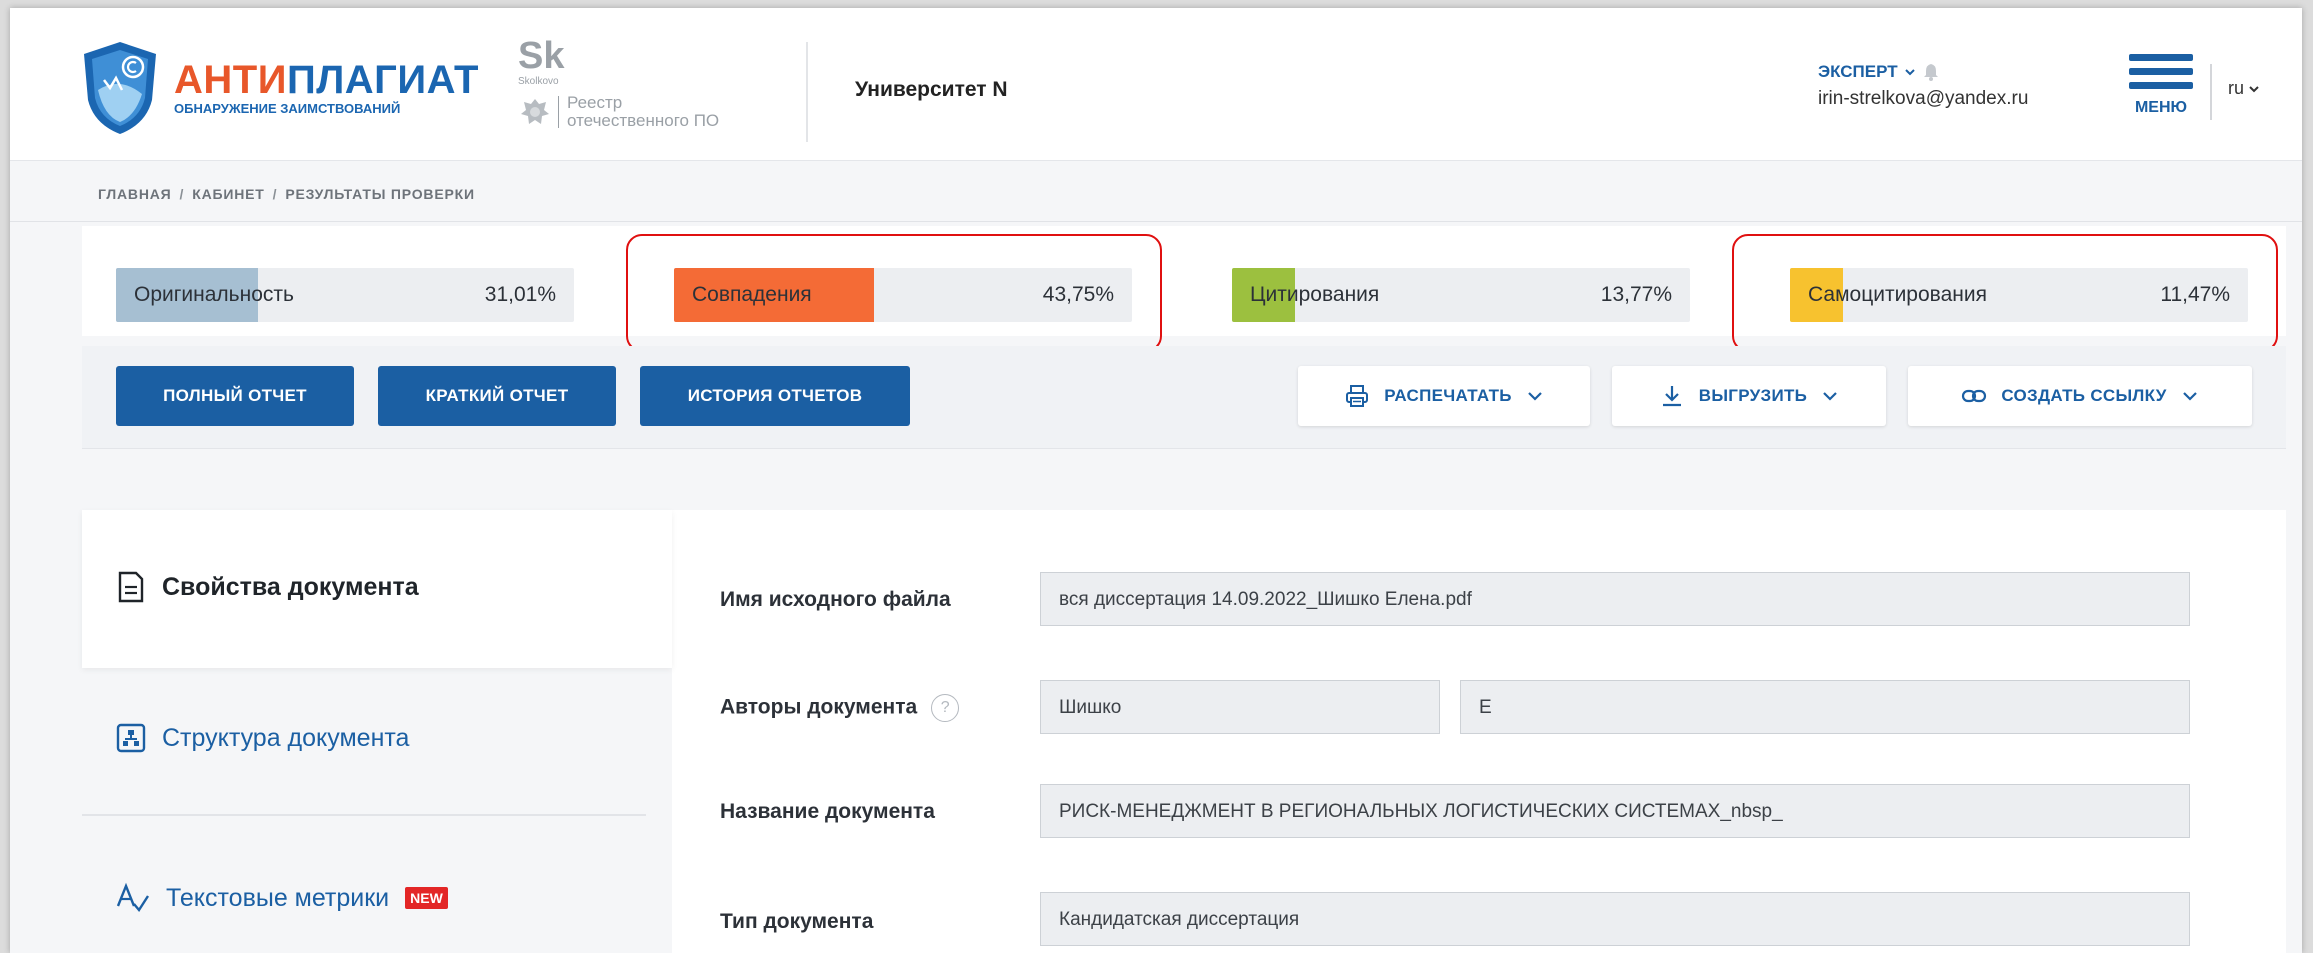 The height and width of the screenshot is (953, 2313). I want to click on report-history-button: ИСТОРИЯ ОТЧЕТОВ, so click(775, 396).